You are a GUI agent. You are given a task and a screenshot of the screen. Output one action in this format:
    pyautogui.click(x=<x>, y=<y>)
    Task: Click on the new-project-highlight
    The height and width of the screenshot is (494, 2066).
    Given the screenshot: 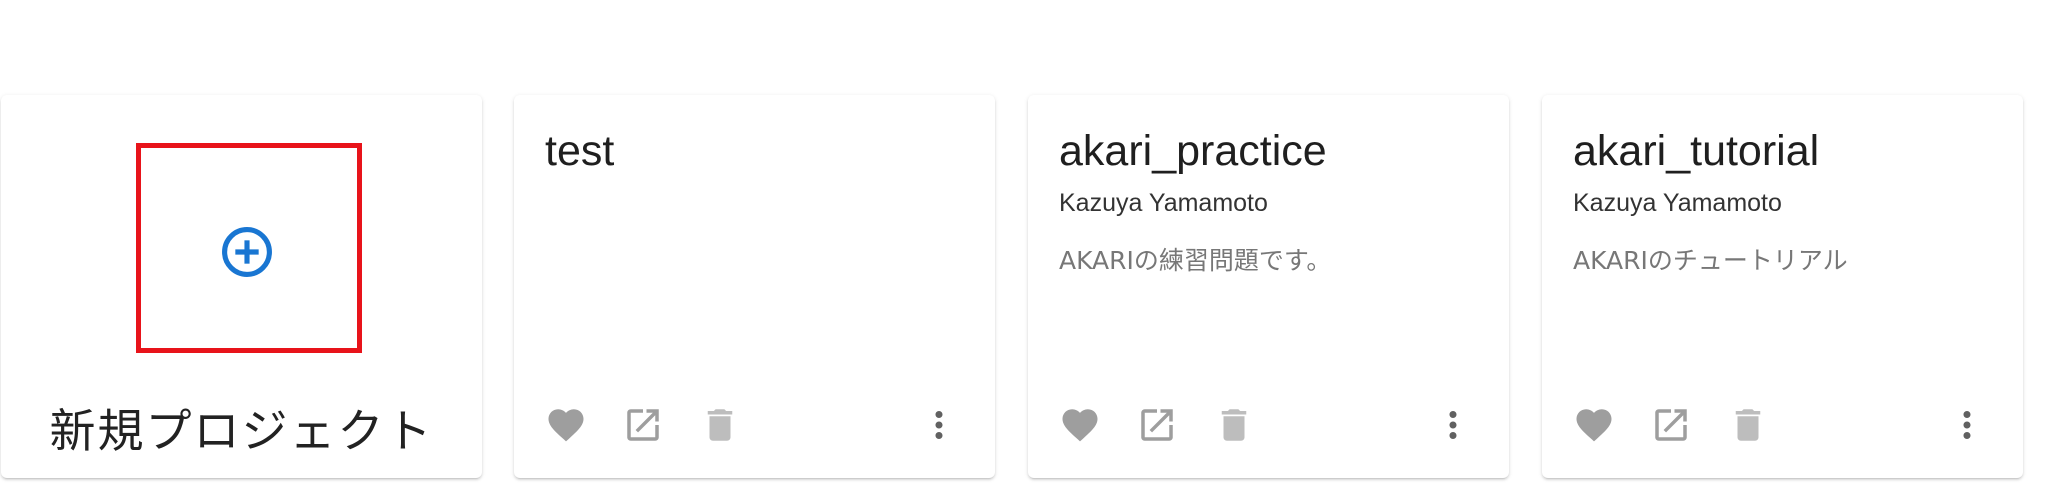 What is the action you would take?
    pyautogui.click(x=249, y=248)
    